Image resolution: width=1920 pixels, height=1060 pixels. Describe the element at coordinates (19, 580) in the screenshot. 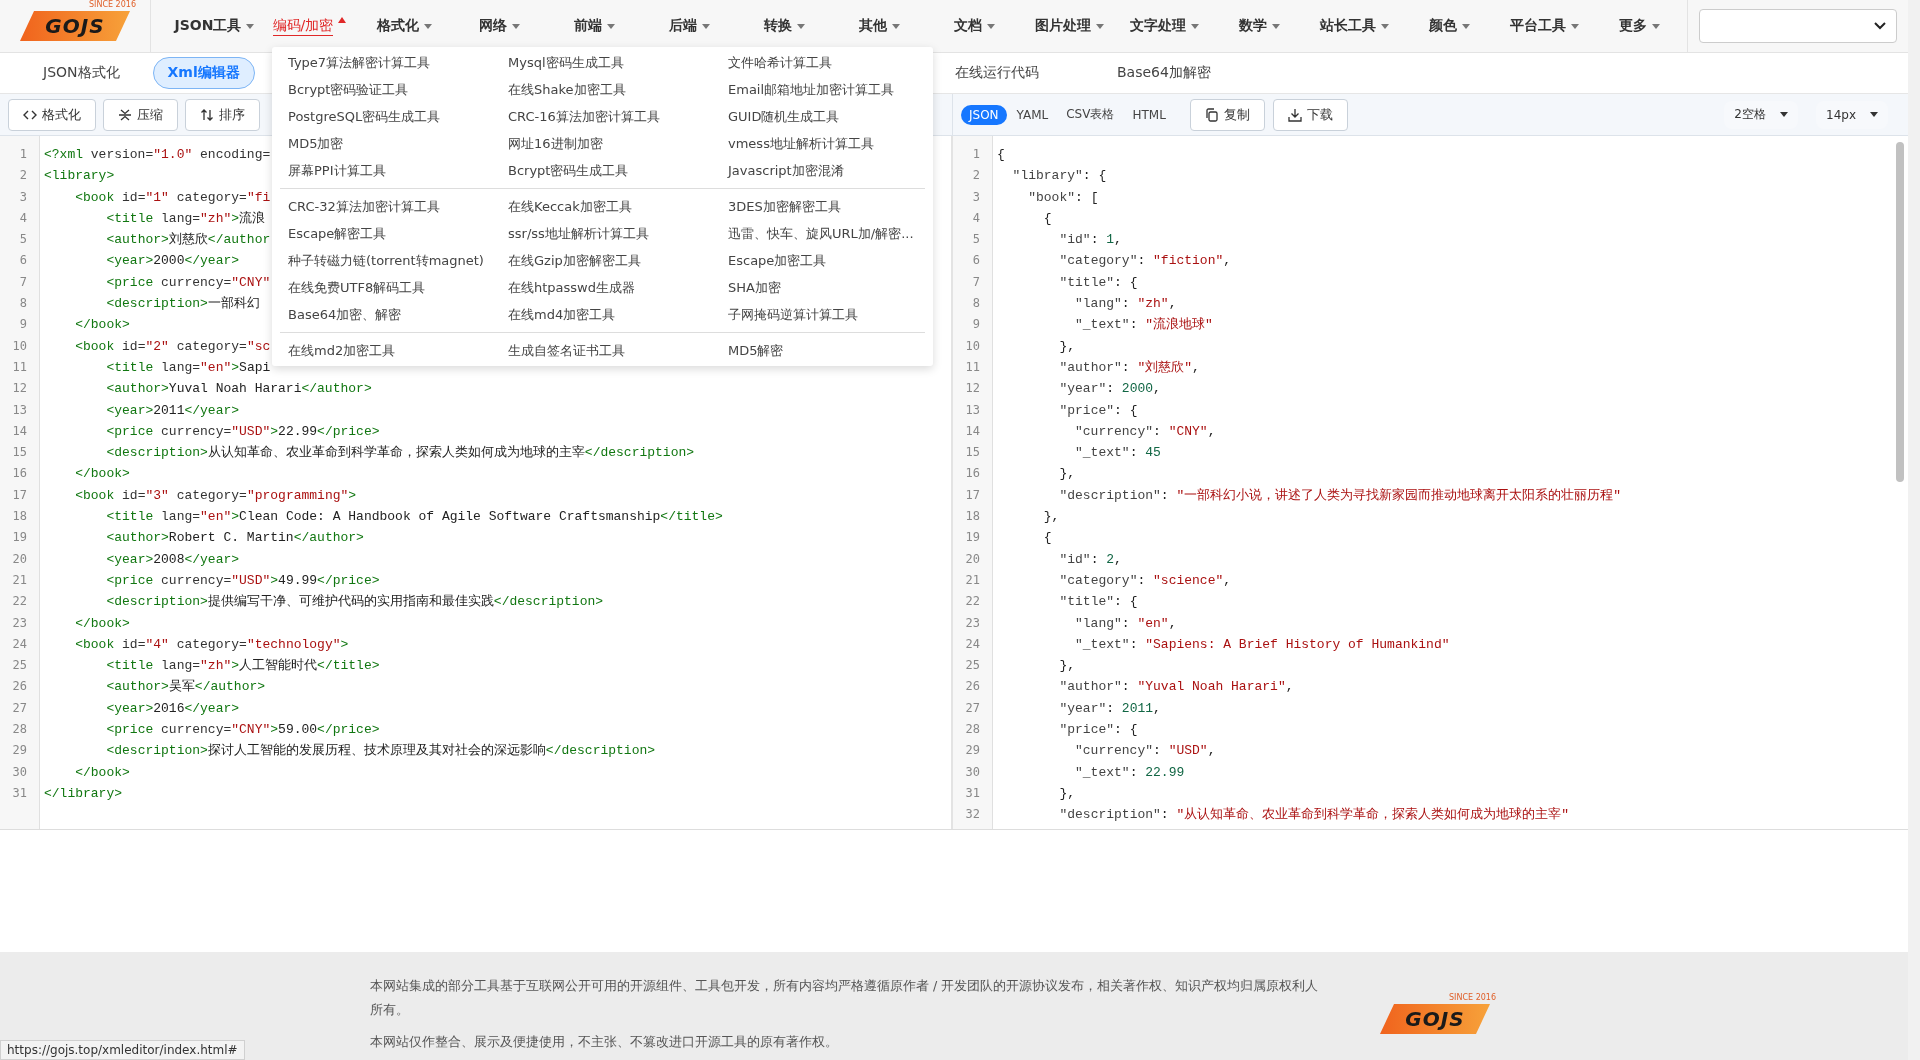

I see `line-number: 21` at that location.